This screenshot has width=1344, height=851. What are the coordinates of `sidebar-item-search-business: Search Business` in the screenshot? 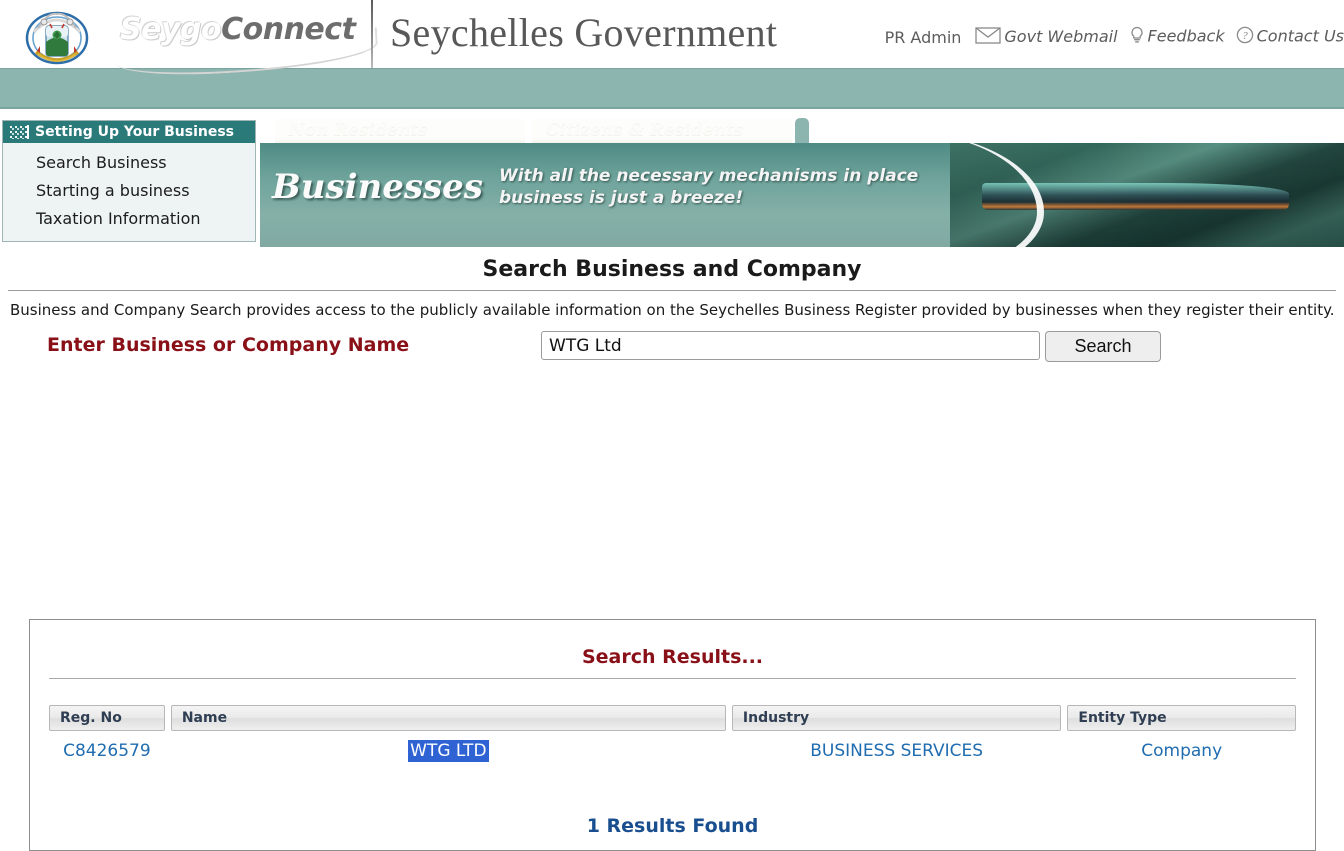 It's located at (129, 163).